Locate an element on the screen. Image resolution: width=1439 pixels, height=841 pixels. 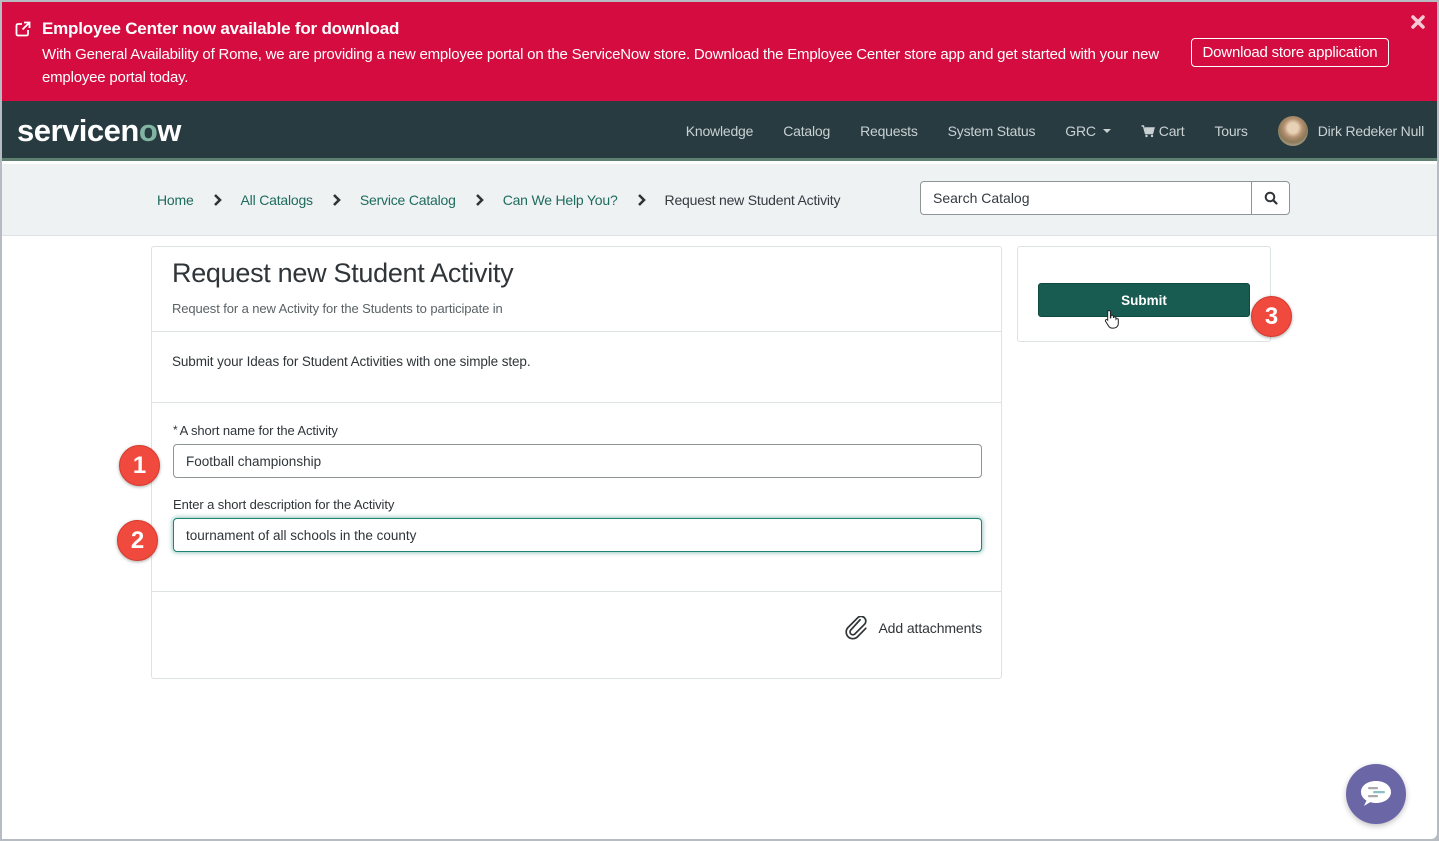
nav-requests: Requests is located at coordinates (889, 131).